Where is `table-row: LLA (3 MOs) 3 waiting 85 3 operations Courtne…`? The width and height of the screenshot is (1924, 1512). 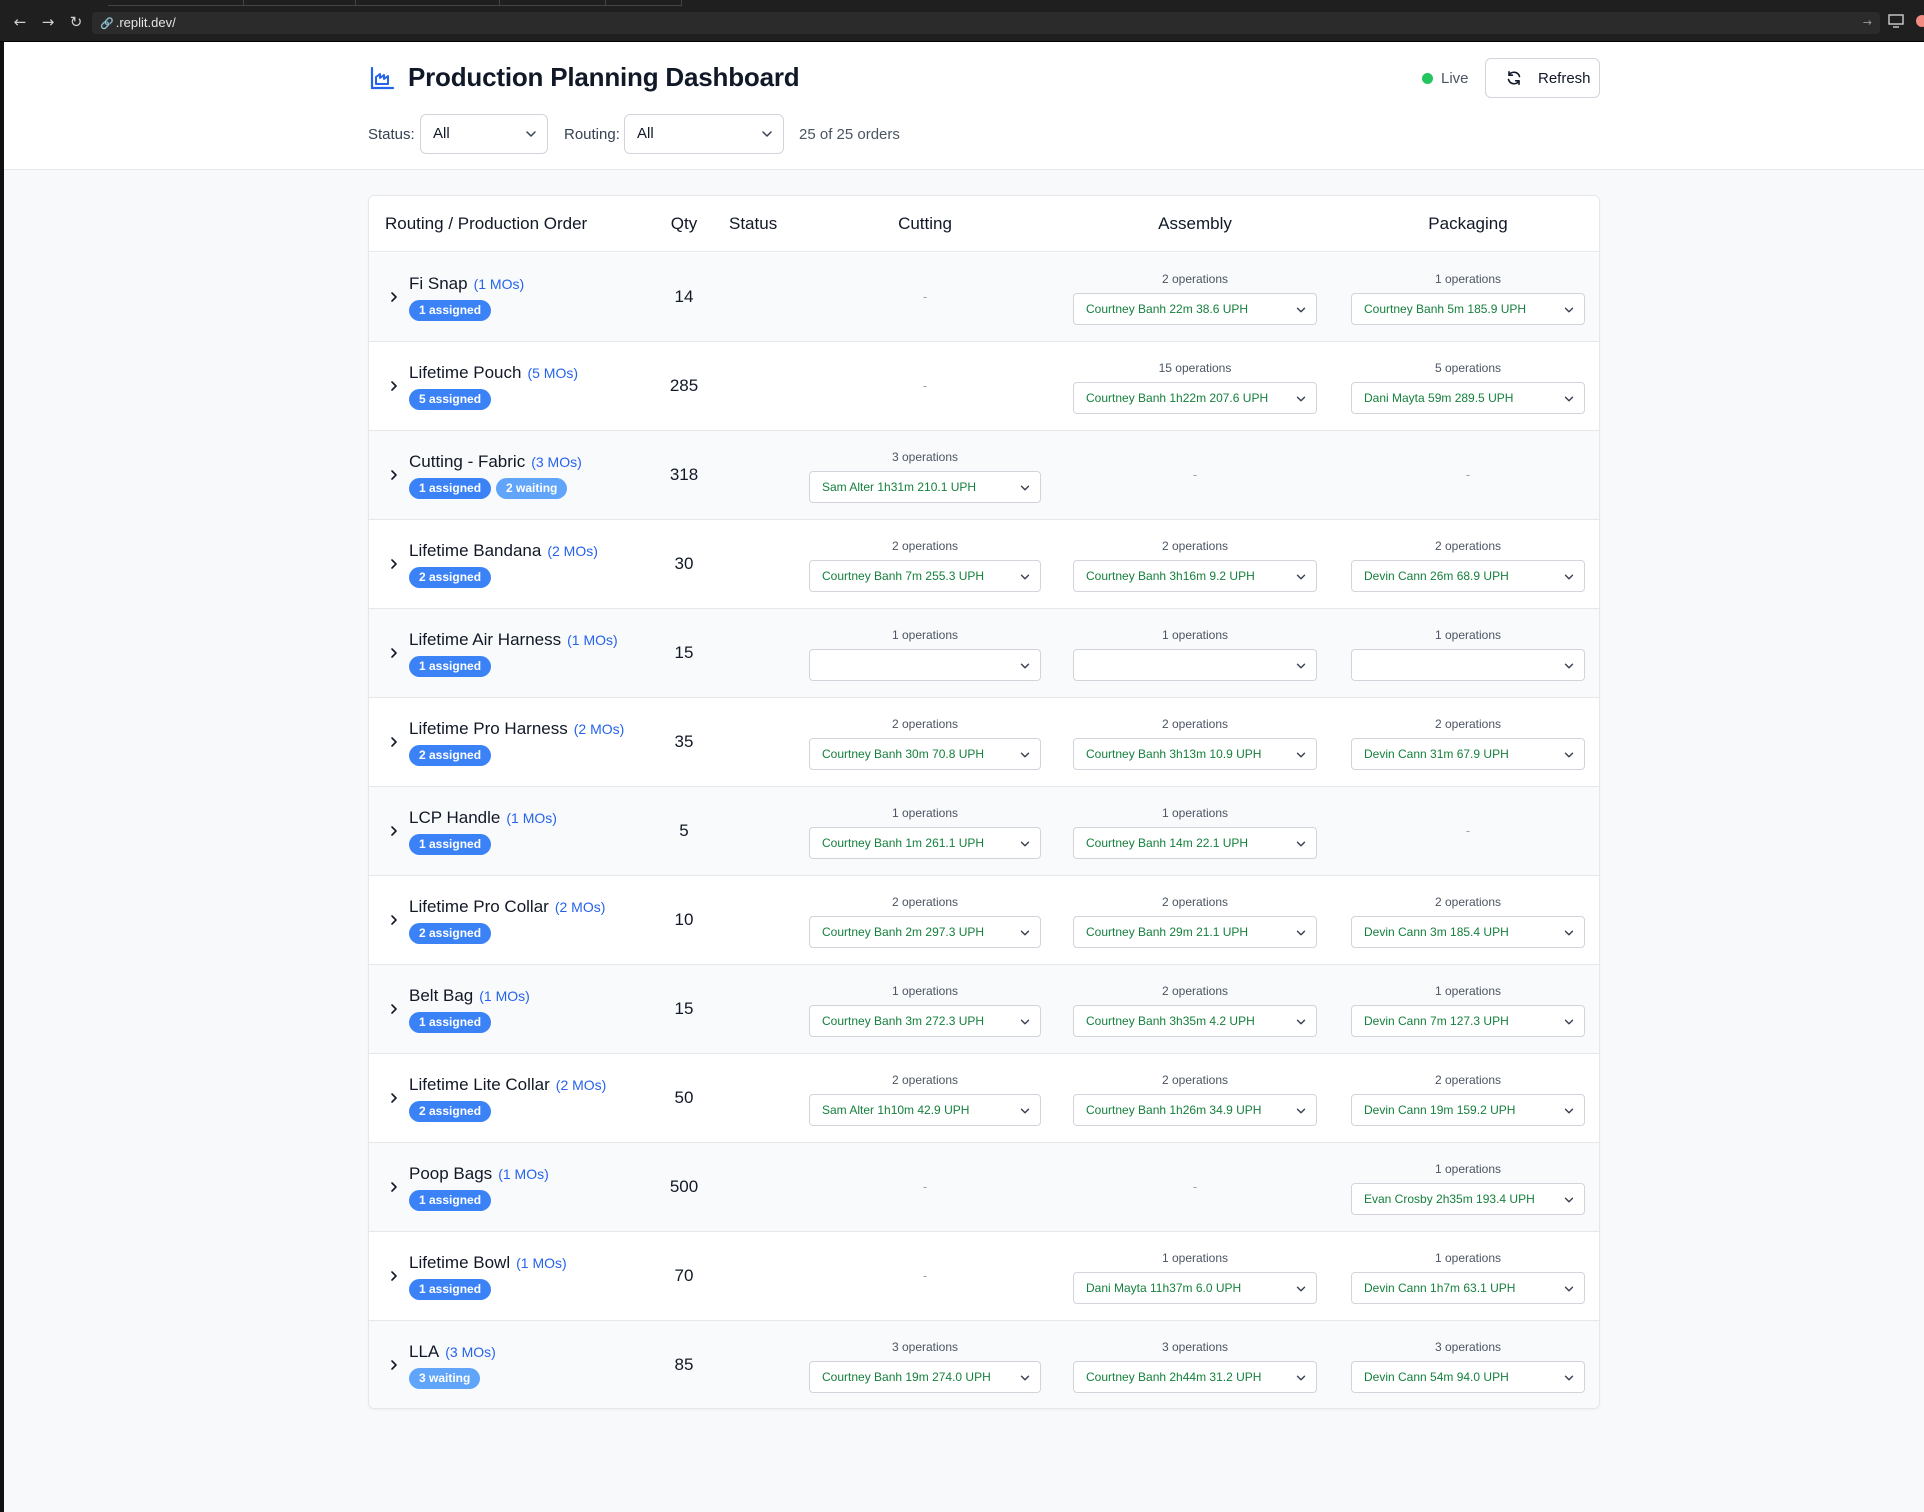
table-row: LLA (3 MOs) 3 waiting 85 3 operations Courtne… is located at coordinates (984, 1364).